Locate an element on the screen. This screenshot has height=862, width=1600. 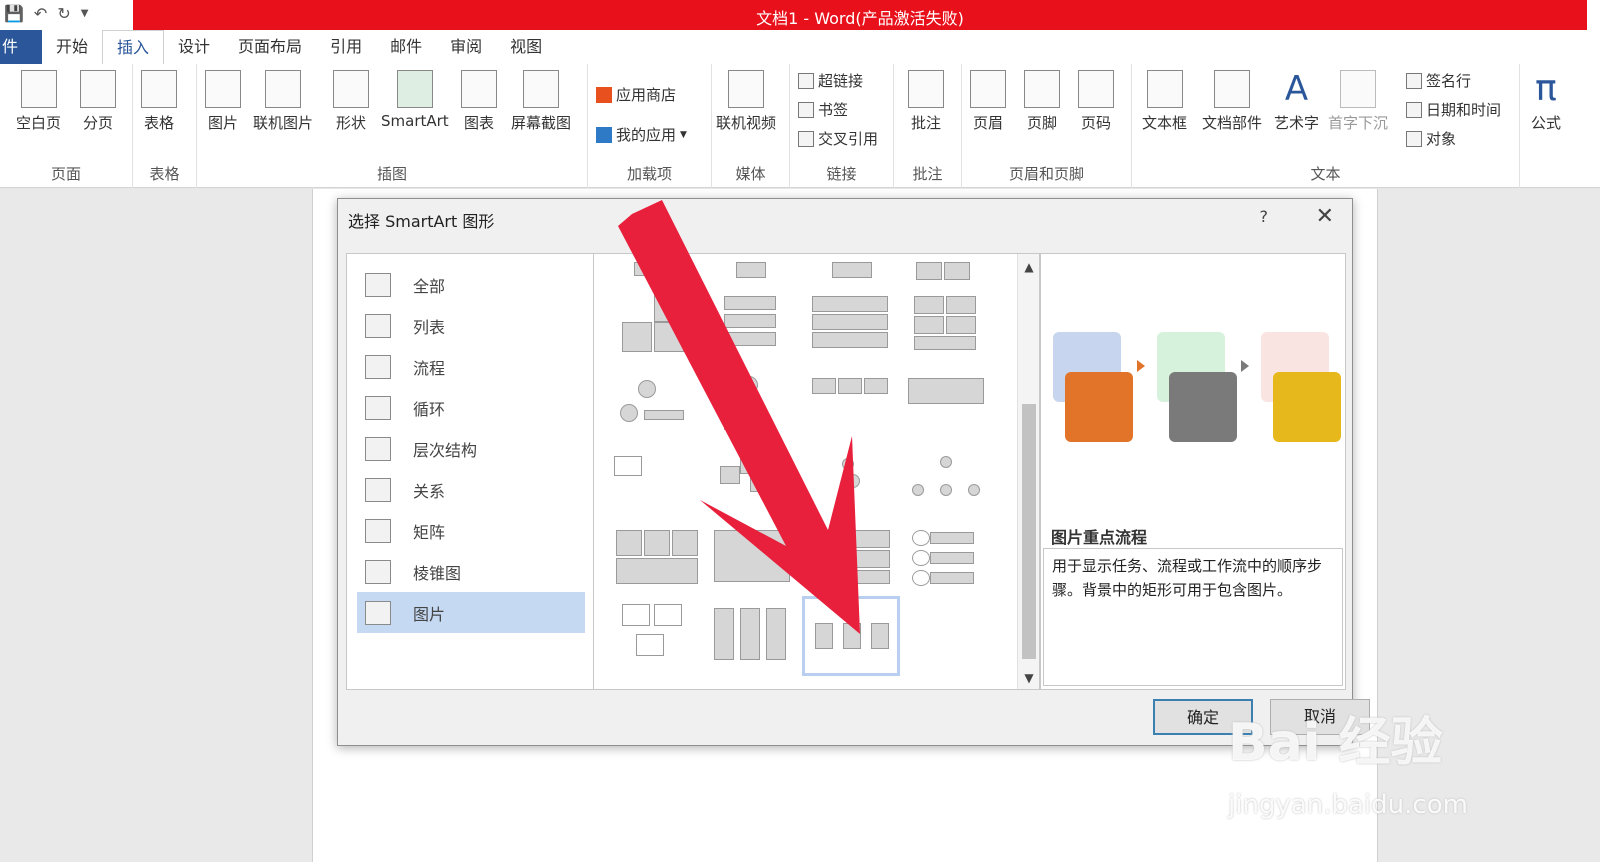
picture-button: 图片 is located at coordinates (223, 101).